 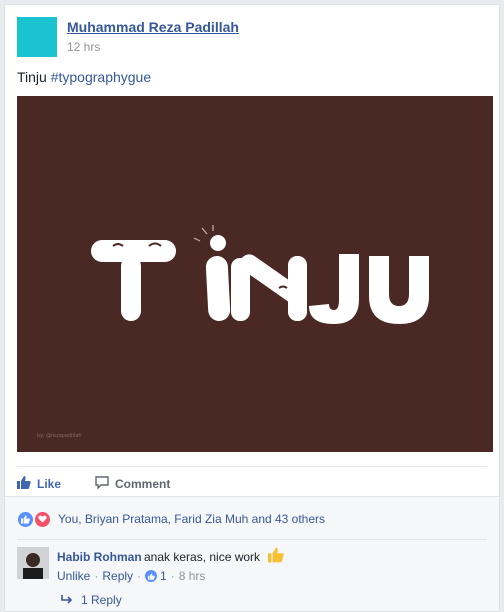 What do you see at coordinates (153, 27) in the screenshot?
I see `author-name: Muhammad Reza Padillah` at bounding box center [153, 27].